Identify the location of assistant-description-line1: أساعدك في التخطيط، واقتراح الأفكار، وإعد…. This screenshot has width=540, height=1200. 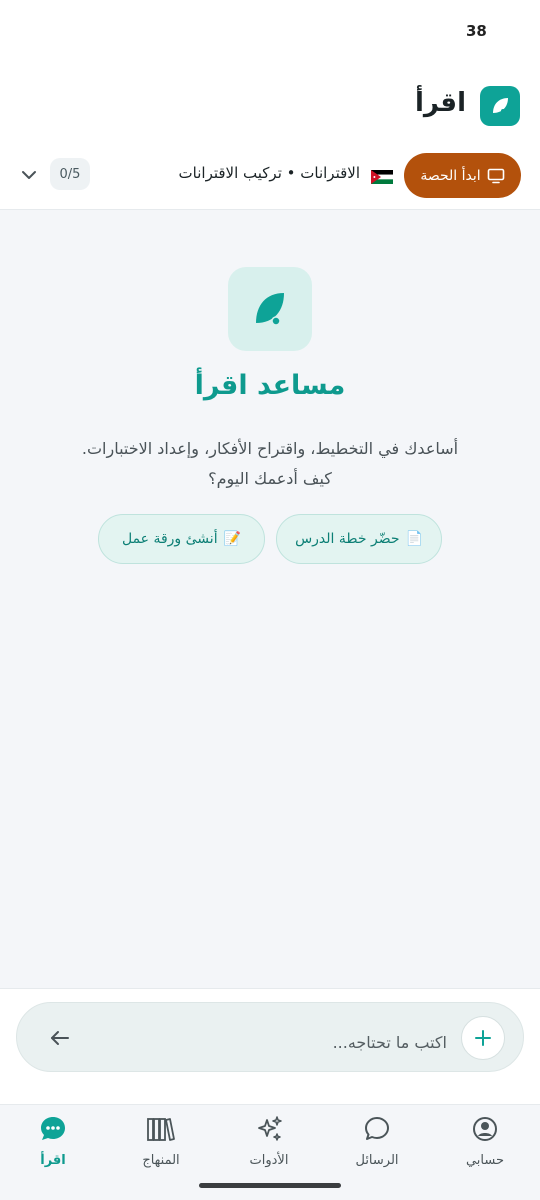
(270, 448).